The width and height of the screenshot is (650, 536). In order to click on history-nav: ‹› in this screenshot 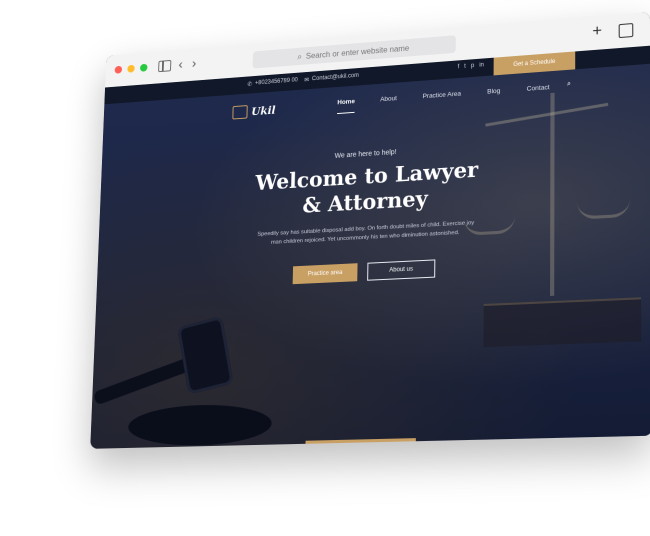, I will do `click(192, 62)`.